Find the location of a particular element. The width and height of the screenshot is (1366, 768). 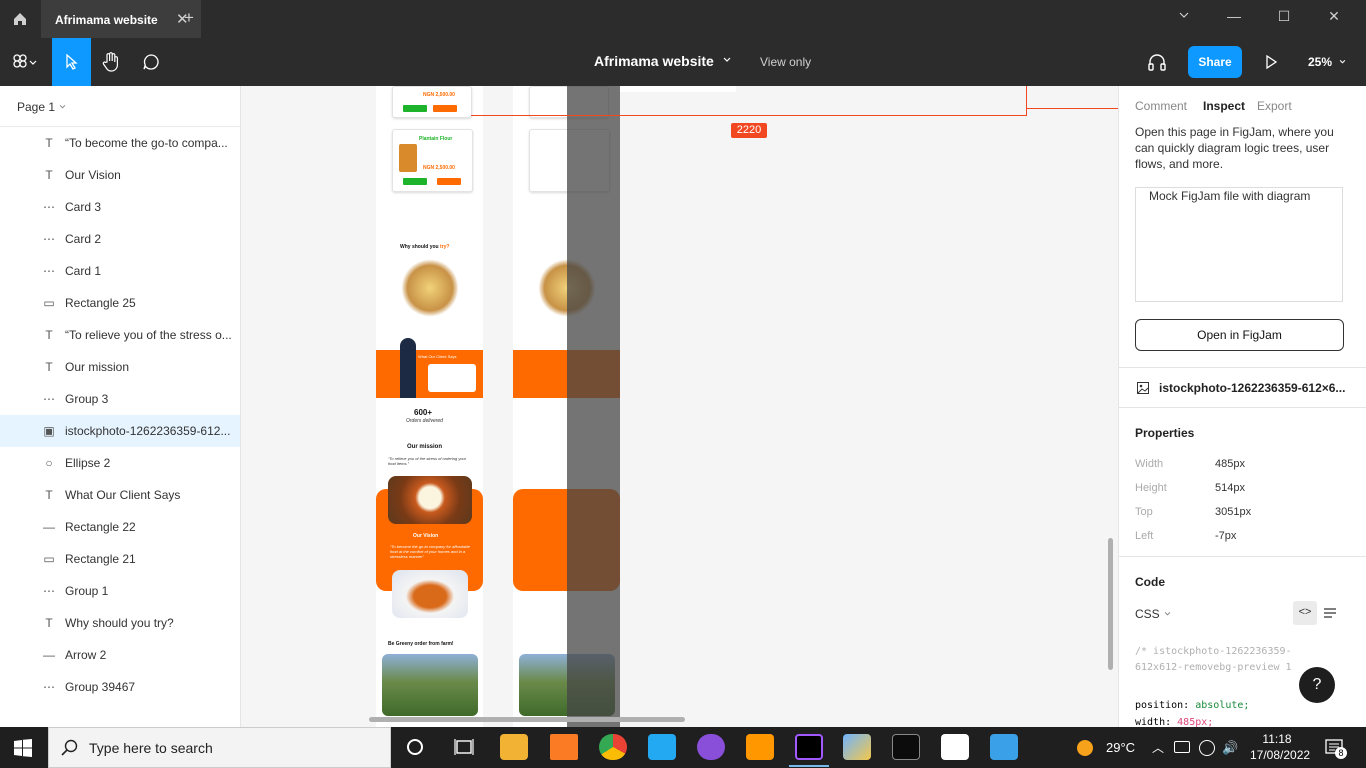

close-window-icon: ✕ is located at coordinates (1334, 19).